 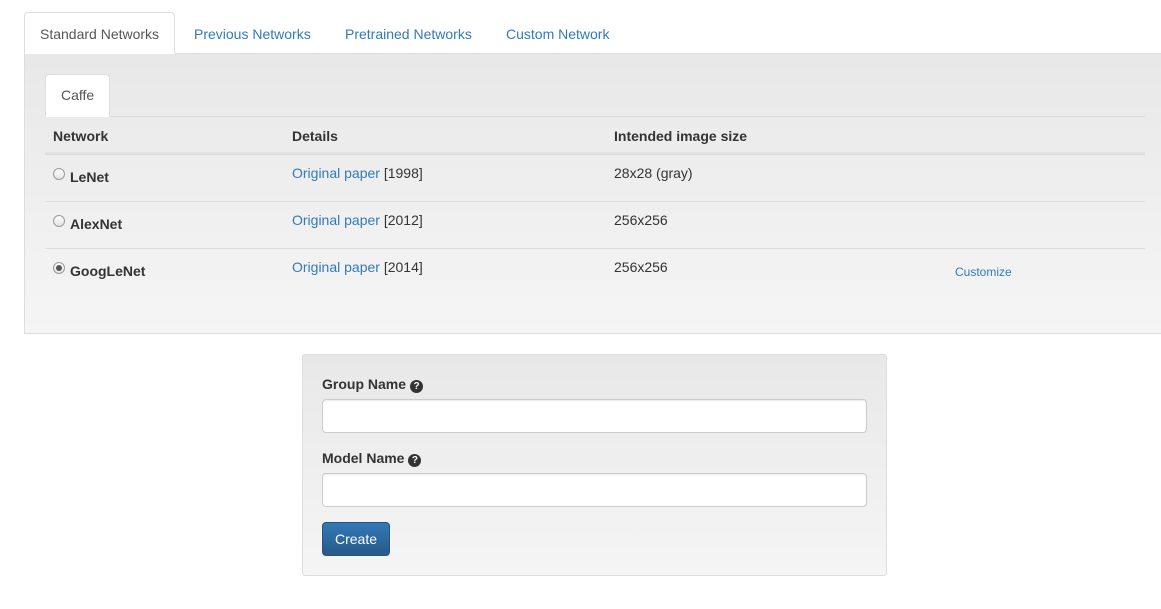 I want to click on paper-year: [1998], so click(x=403, y=173).